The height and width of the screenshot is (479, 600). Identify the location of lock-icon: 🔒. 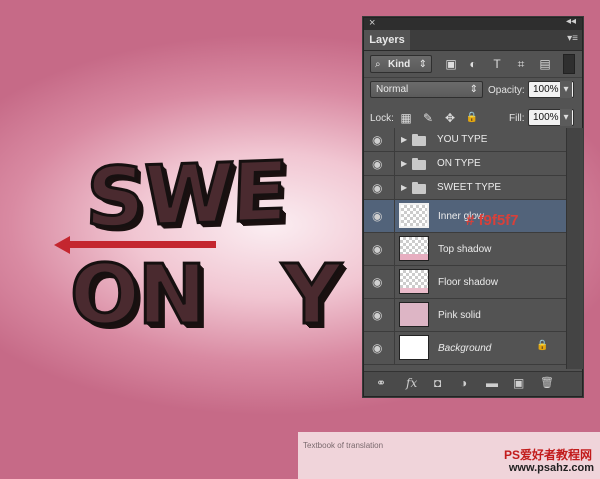
(542, 345).